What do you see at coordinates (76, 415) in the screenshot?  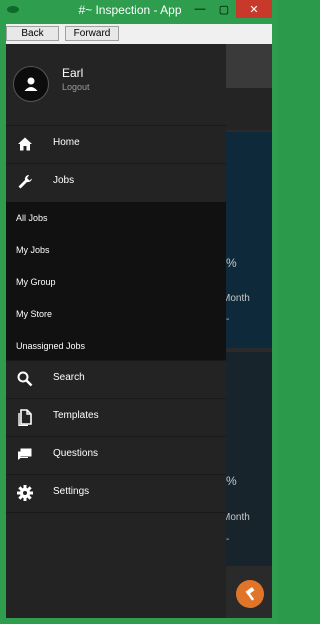 I see `menu-label-templates: Templates` at bounding box center [76, 415].